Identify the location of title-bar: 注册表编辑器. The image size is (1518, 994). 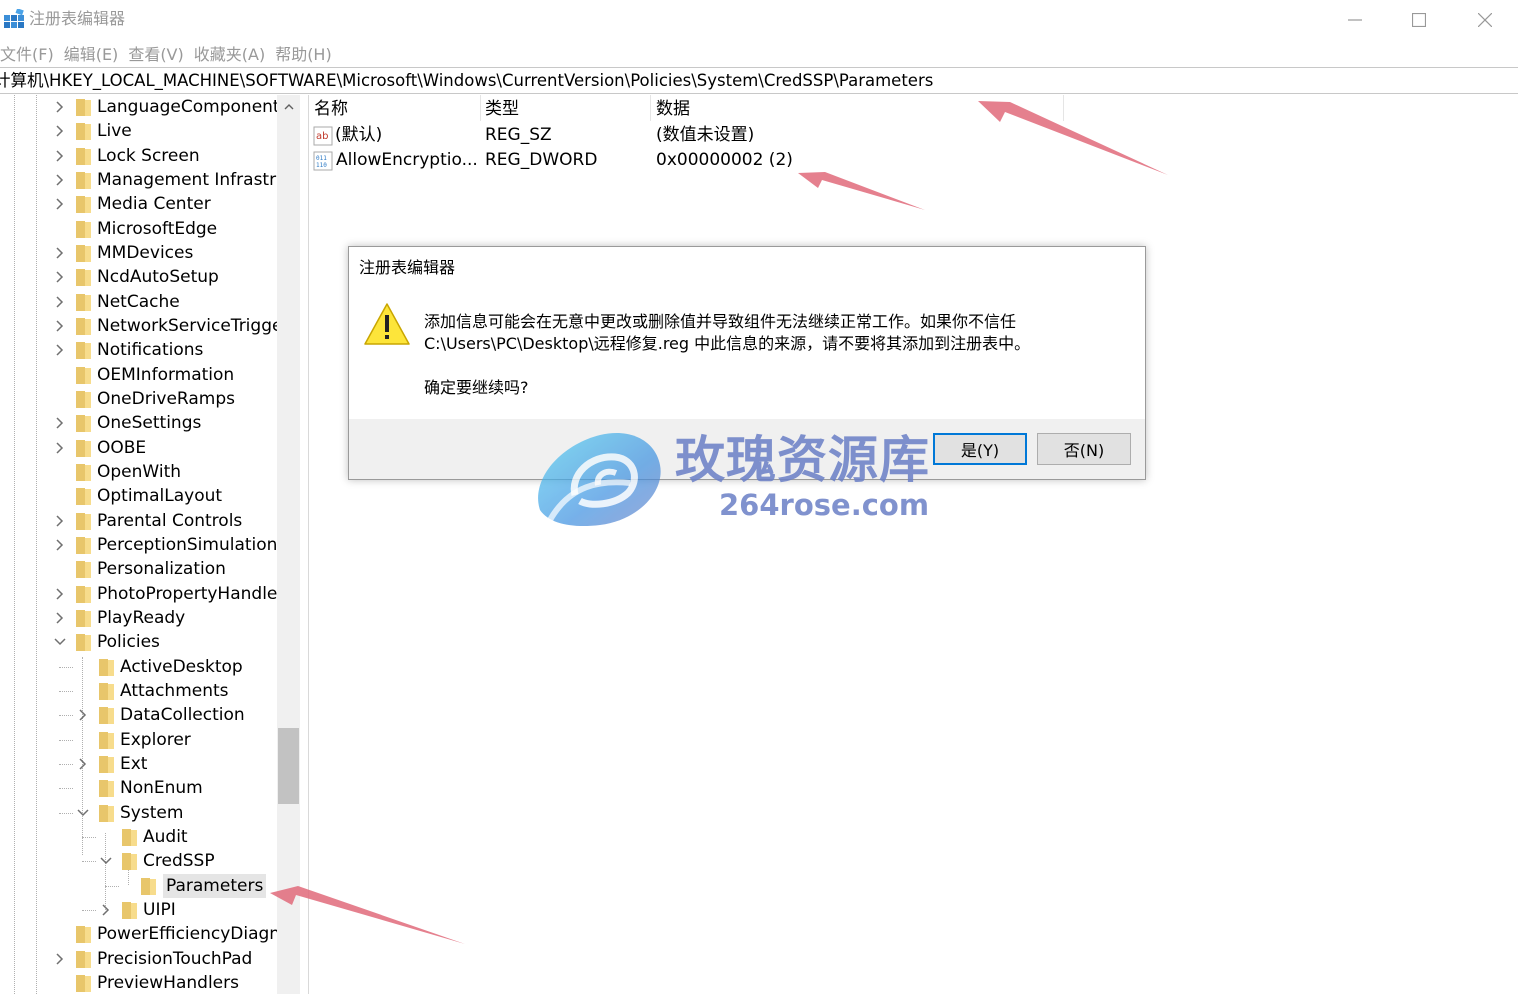
(759, 20).